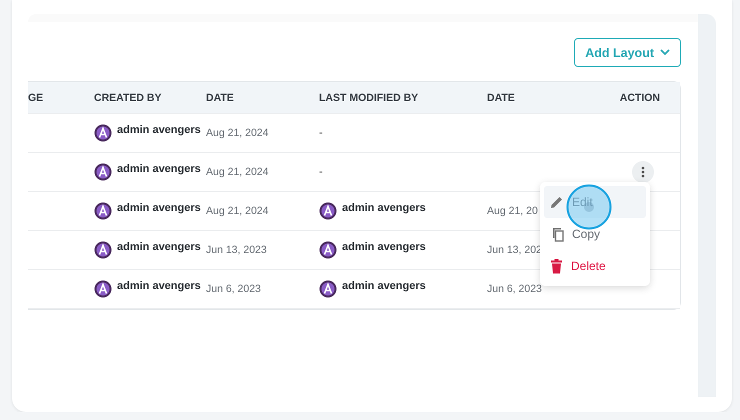 The width and height of the screenshot is (740, 420). Describe the element at coordinates (627, 52) in the screenshot. I see `add-layout-button: Add Layout` at that location.